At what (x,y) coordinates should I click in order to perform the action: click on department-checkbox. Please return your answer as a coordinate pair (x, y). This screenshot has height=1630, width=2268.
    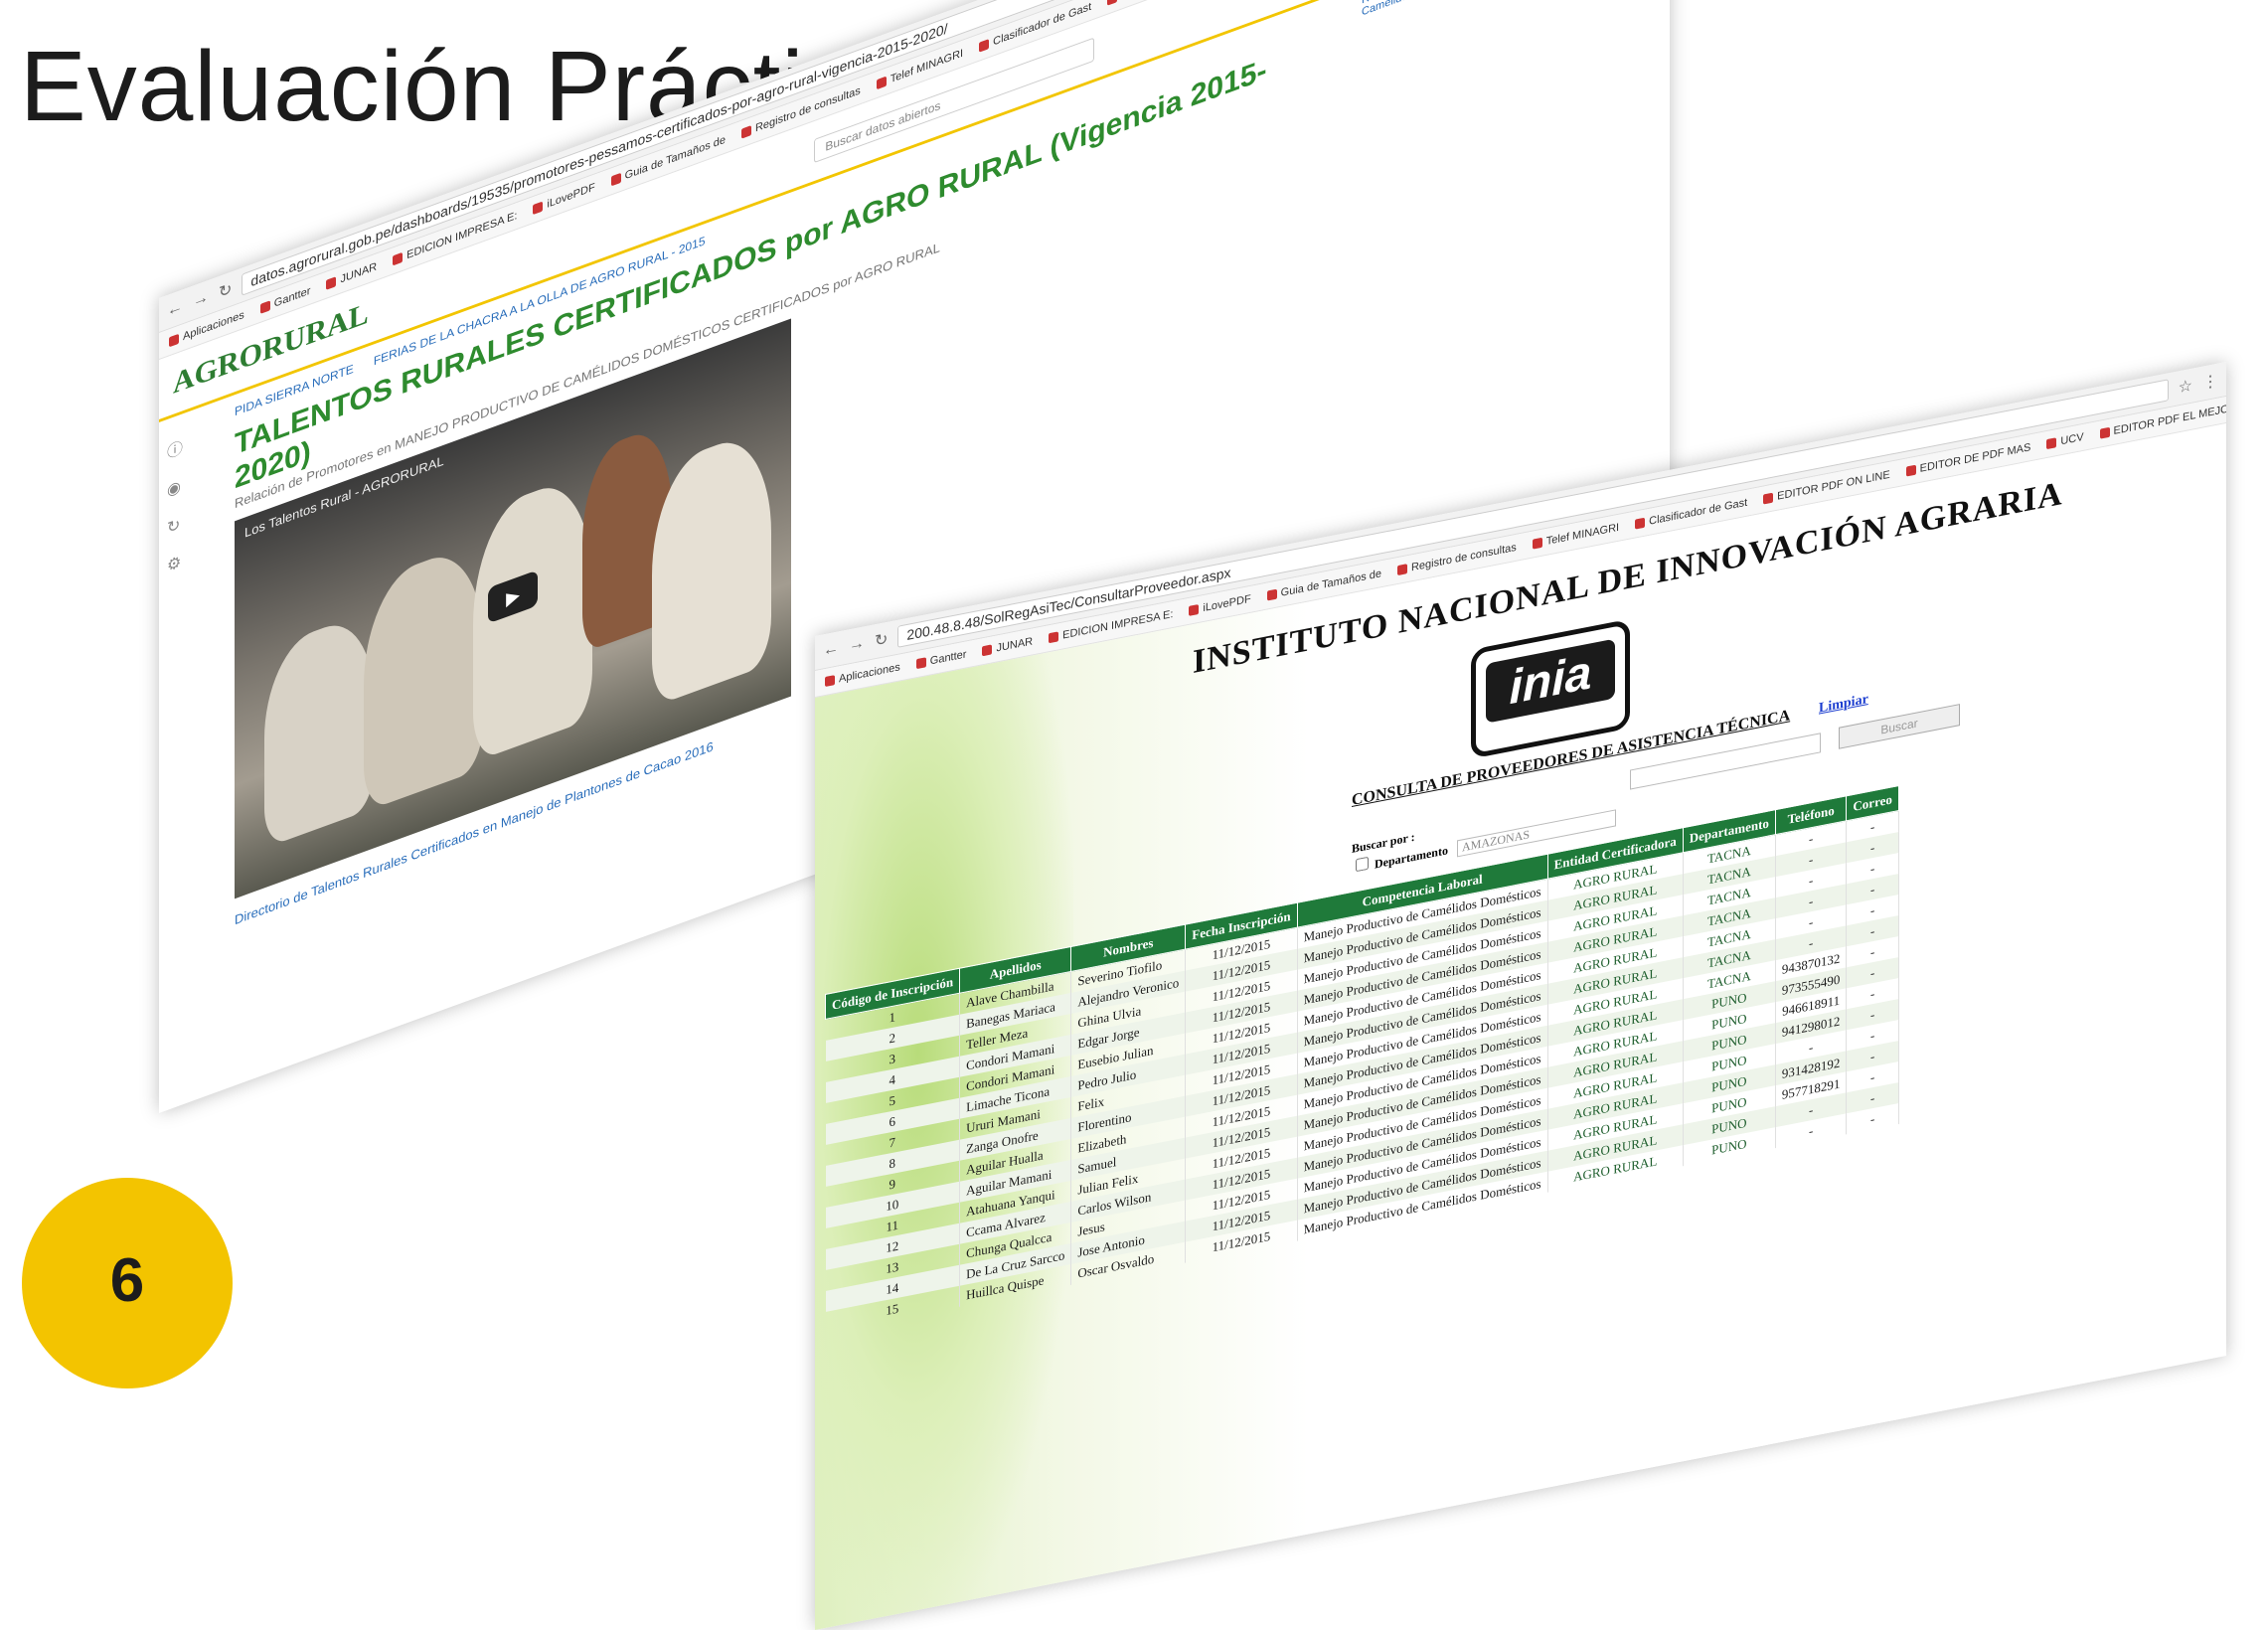
    Looking at the image, I should click on (1362, 864).